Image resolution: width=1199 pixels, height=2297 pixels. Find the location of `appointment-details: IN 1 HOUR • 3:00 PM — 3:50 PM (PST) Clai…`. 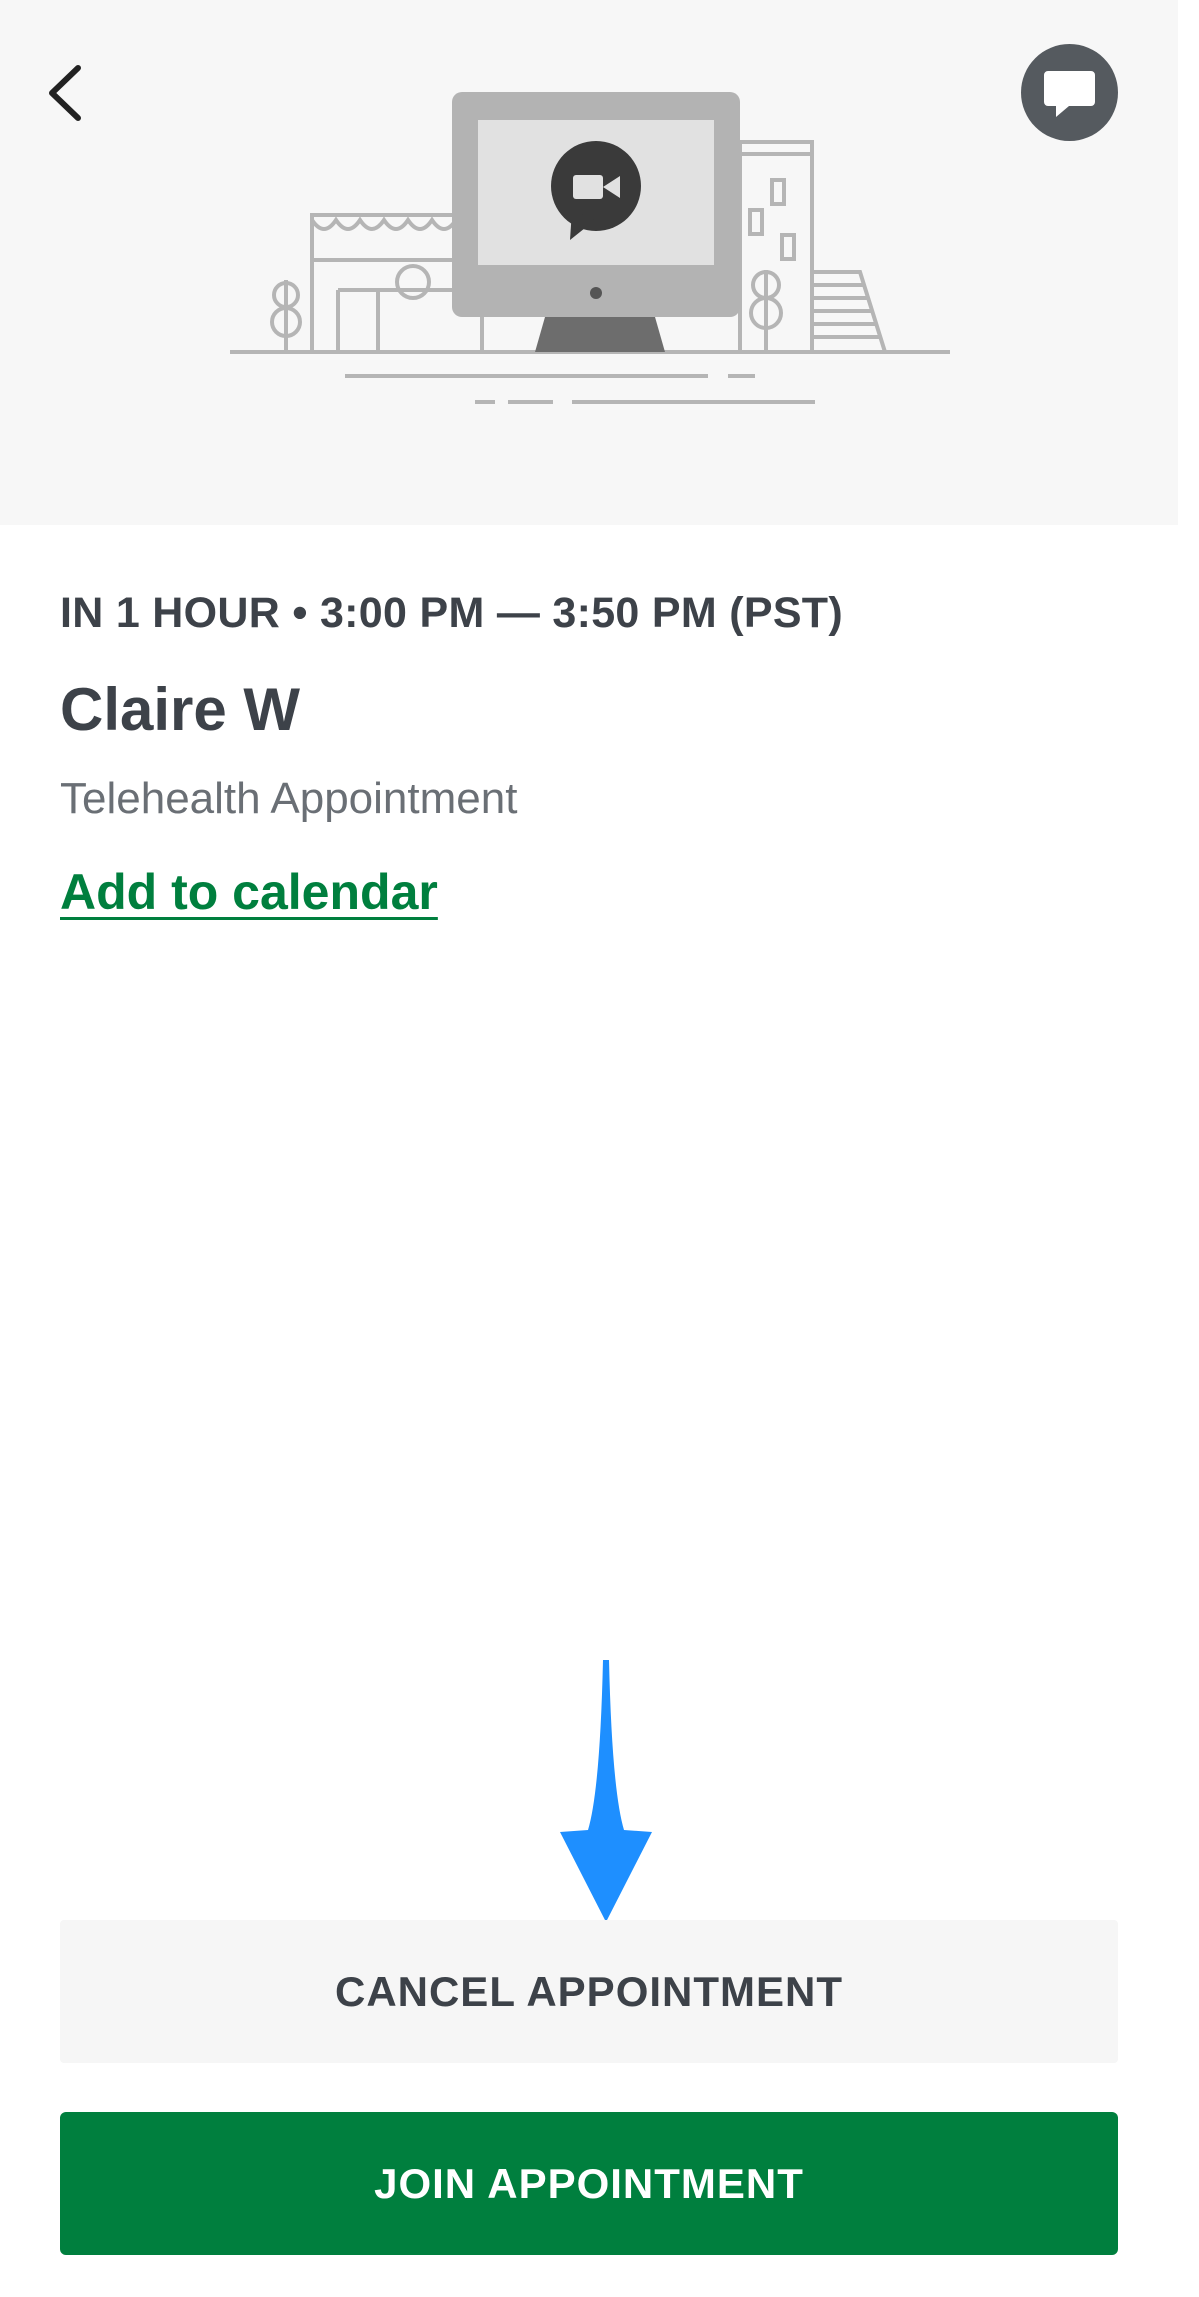

appointment-details: IN 1 HOUR • 3:00 PM — 3:50 PM (PST) Clai… is located at coordinates (599, 754).